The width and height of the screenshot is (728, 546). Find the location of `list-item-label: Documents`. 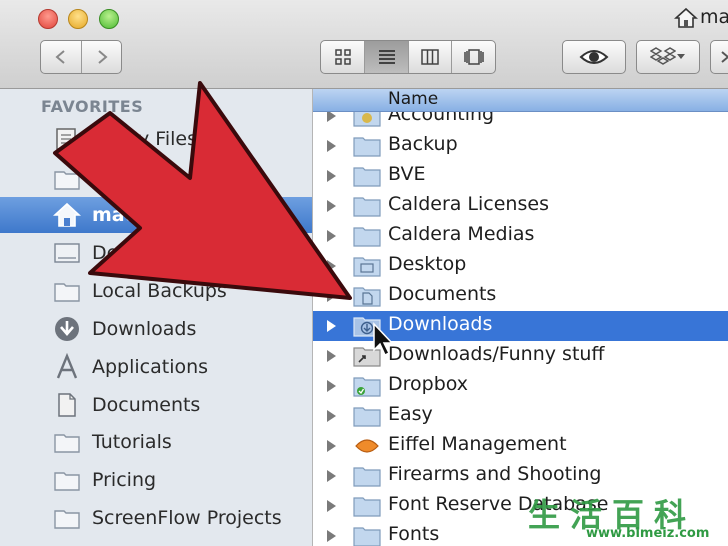

list-item-label: Documents is located at coordinates (442, 294).